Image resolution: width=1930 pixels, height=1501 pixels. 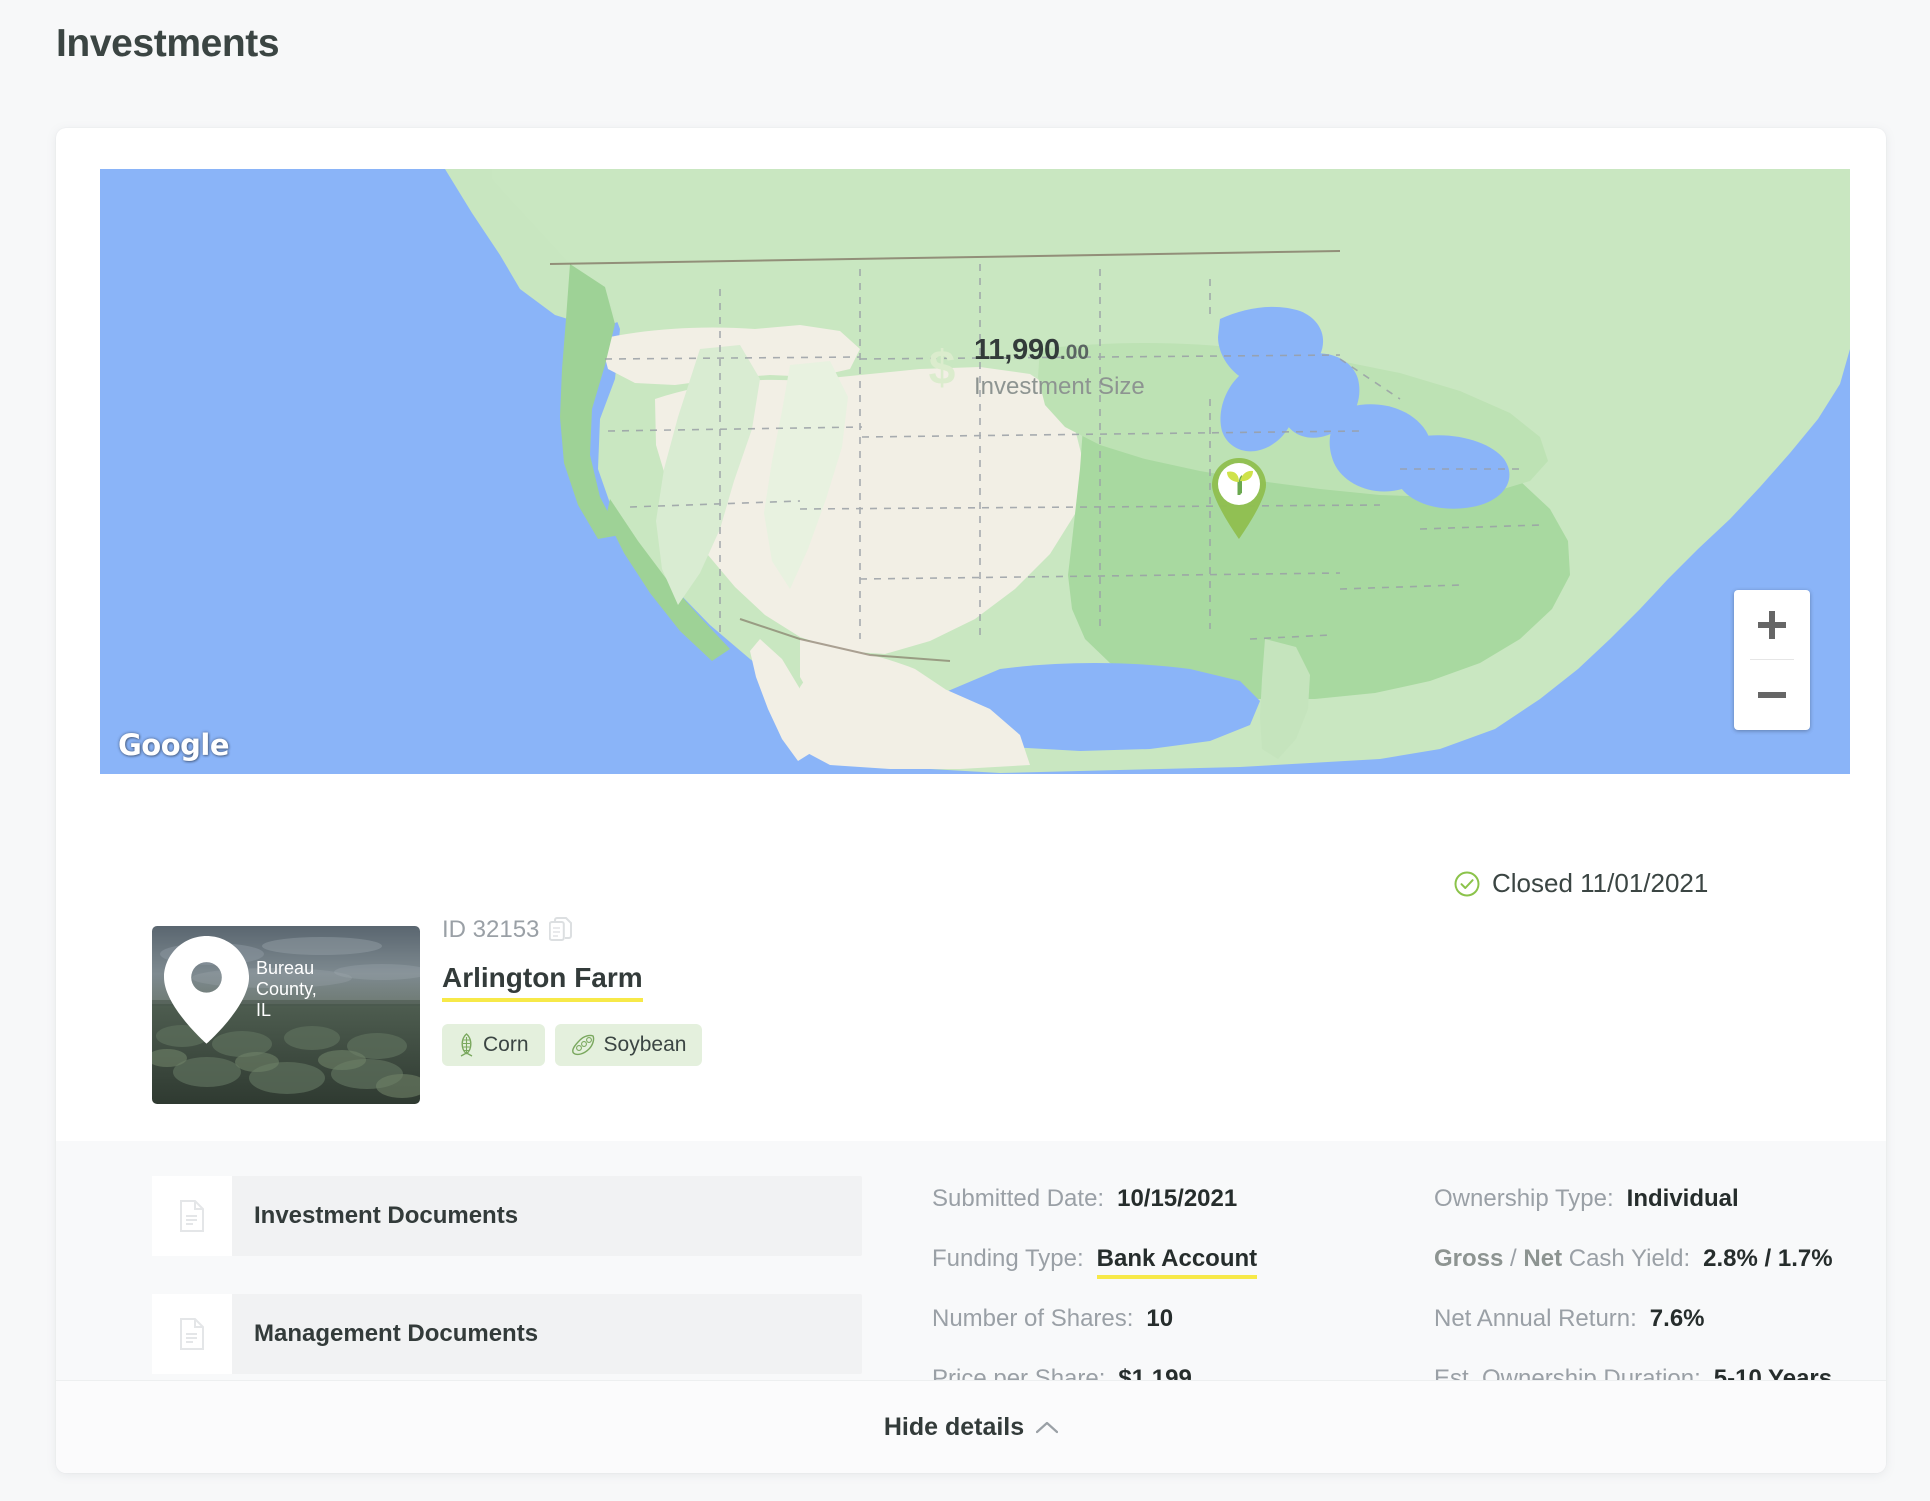 What do you see at coordinates (1562, 1258) in the screenshot?
I see `field-label: Gross / Net Cash Yield:` at bounding box center [1562, 1258].